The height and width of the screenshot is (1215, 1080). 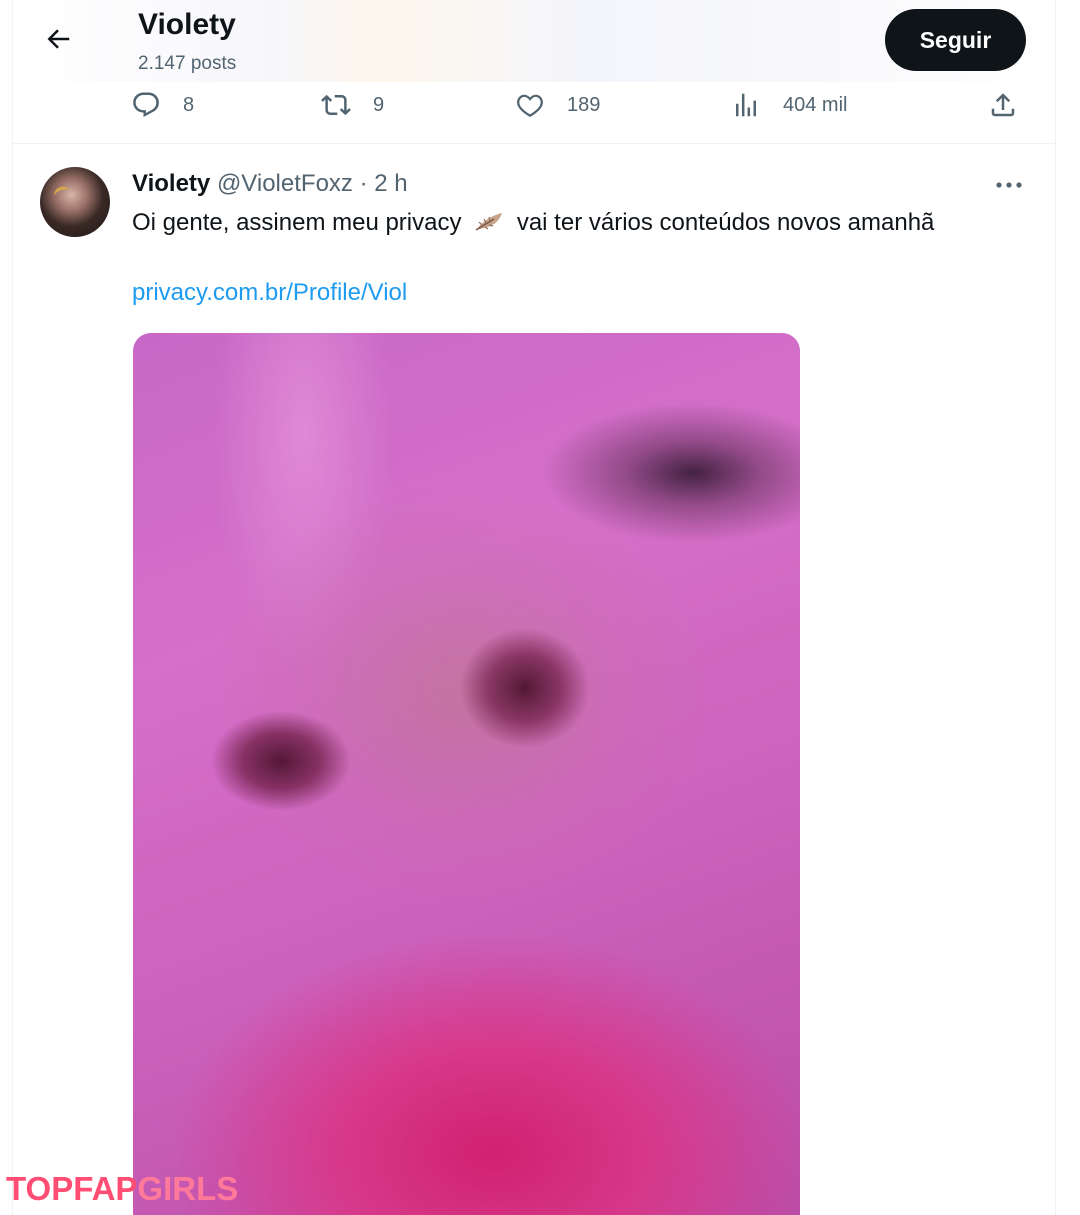 I want to click on watermark-part-2: GIRLS, so click(x=188, y=1188).